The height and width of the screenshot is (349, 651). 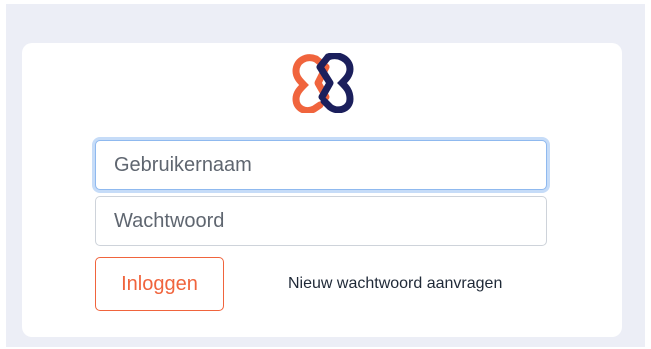 I want to click on brand-logo-icon, so click(x=323, y=83).